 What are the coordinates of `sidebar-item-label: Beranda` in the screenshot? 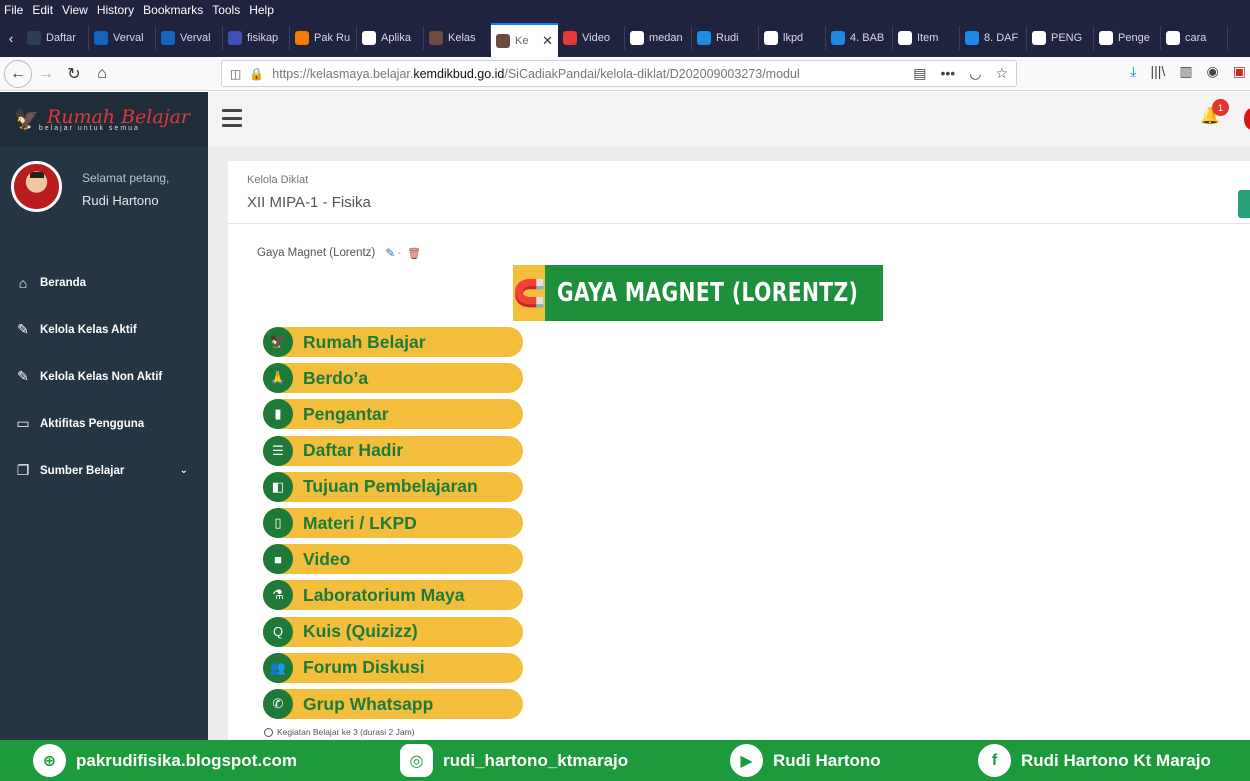 It's located at (63, 282).